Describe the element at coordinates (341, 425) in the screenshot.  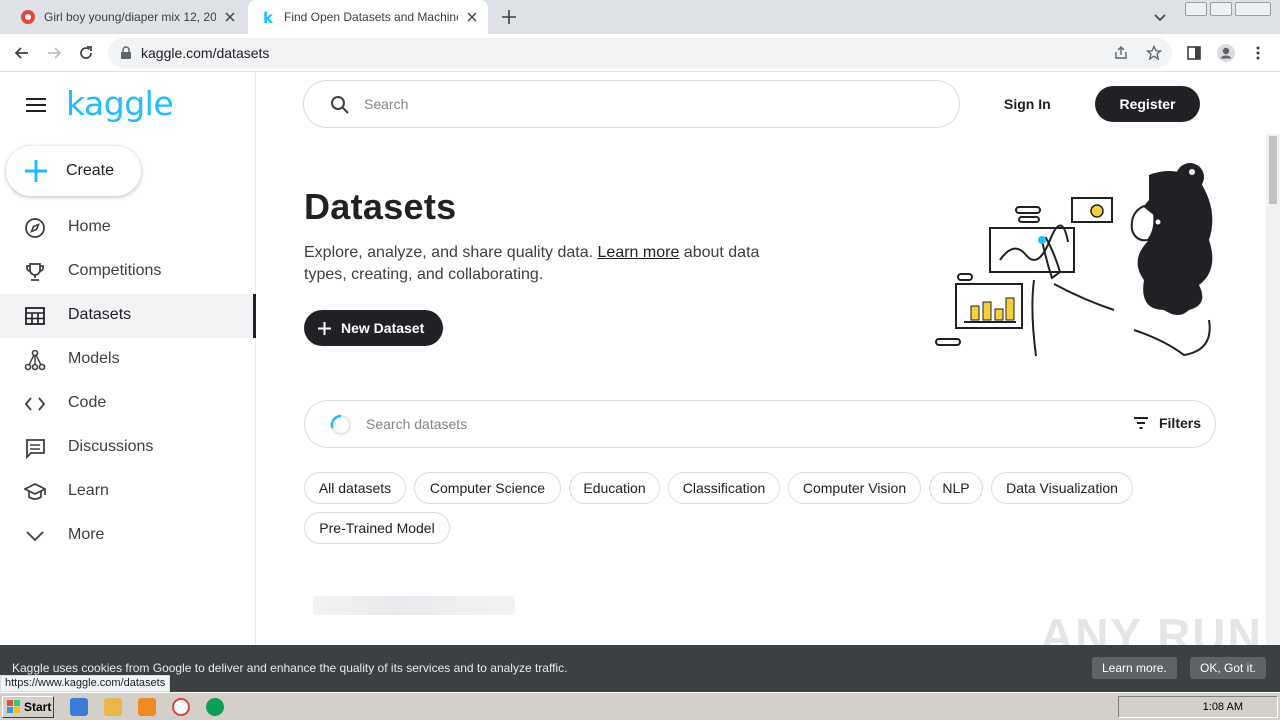
I see `loading-spinner-icon` at that location.